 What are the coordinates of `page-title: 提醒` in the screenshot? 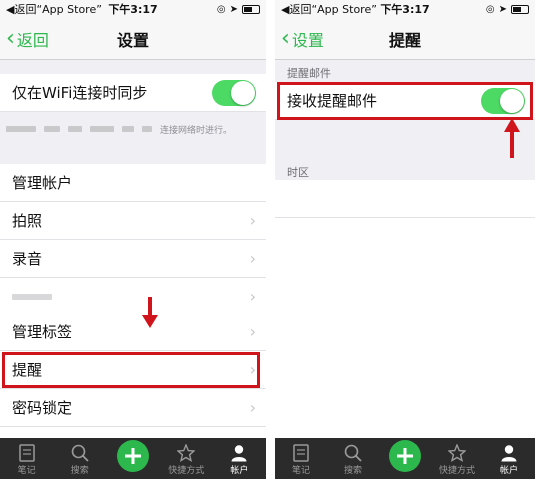 It's located at (404, 40).